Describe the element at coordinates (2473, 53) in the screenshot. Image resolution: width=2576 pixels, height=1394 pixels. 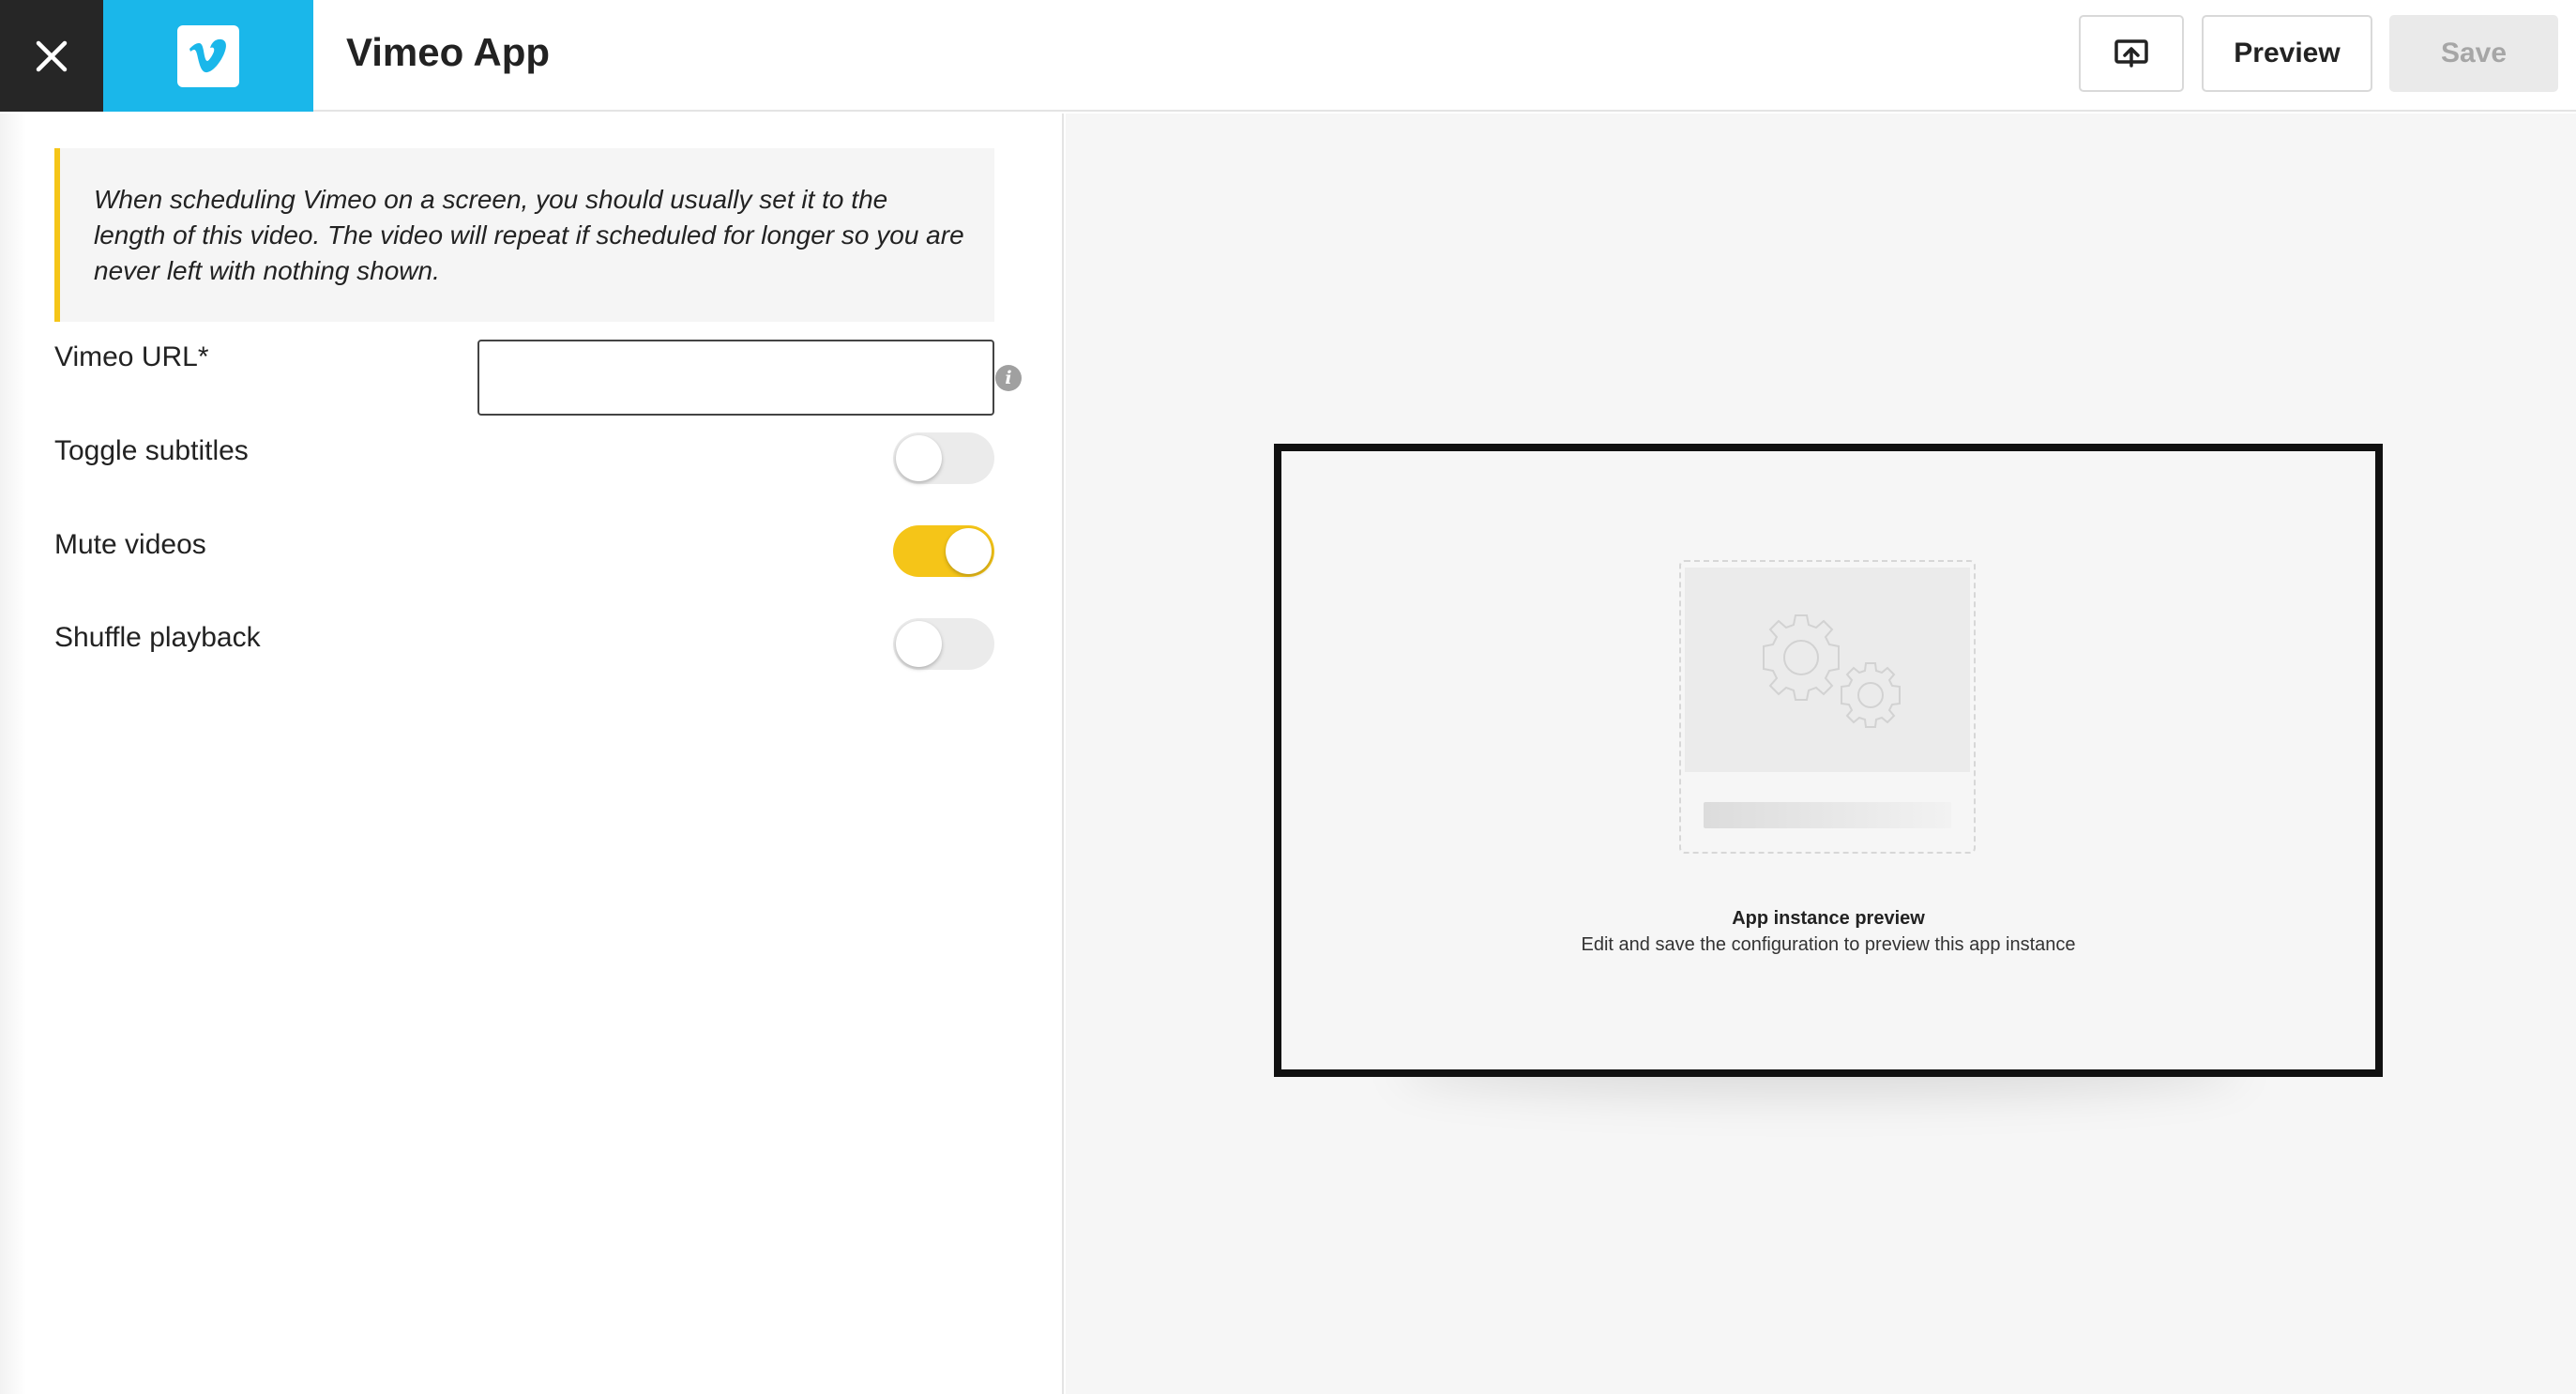
I see `save-button: Save` at that location.